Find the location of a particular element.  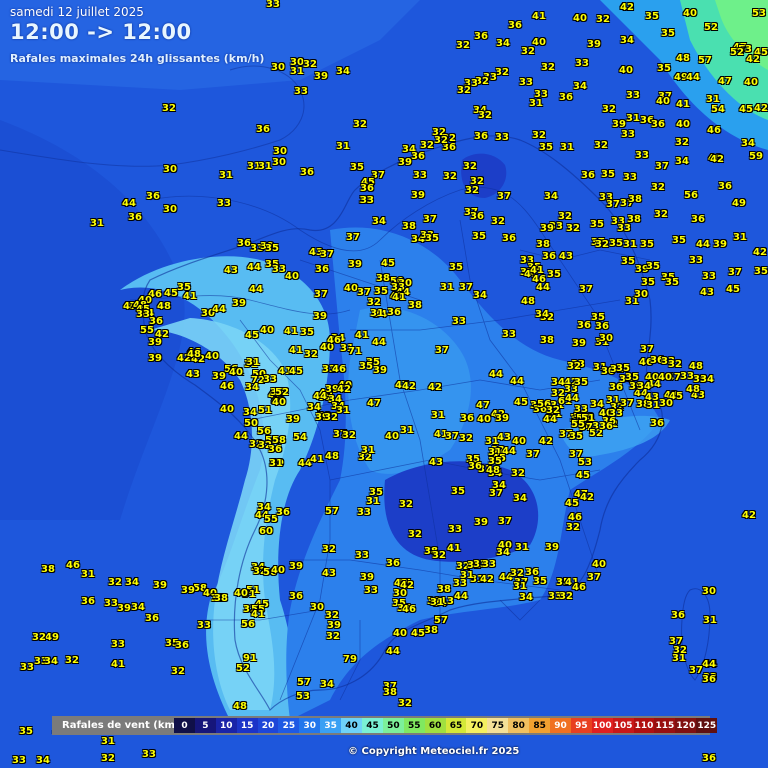

station-value: 57 is located at coordinates (304, 682).